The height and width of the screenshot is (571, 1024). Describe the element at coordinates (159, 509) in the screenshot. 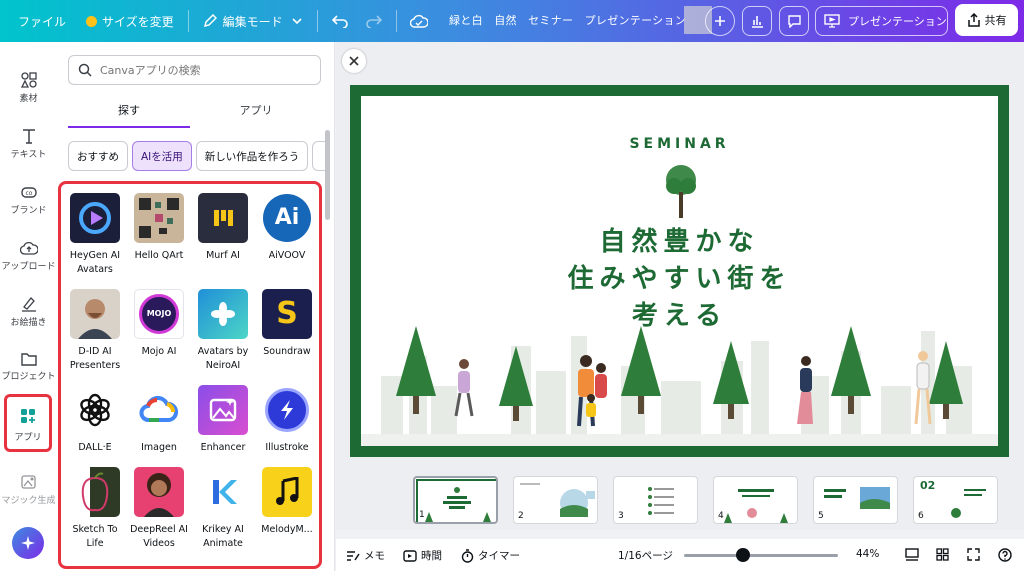

I see `app-tile-deepreel: DeepReel AI Videos` at that location.